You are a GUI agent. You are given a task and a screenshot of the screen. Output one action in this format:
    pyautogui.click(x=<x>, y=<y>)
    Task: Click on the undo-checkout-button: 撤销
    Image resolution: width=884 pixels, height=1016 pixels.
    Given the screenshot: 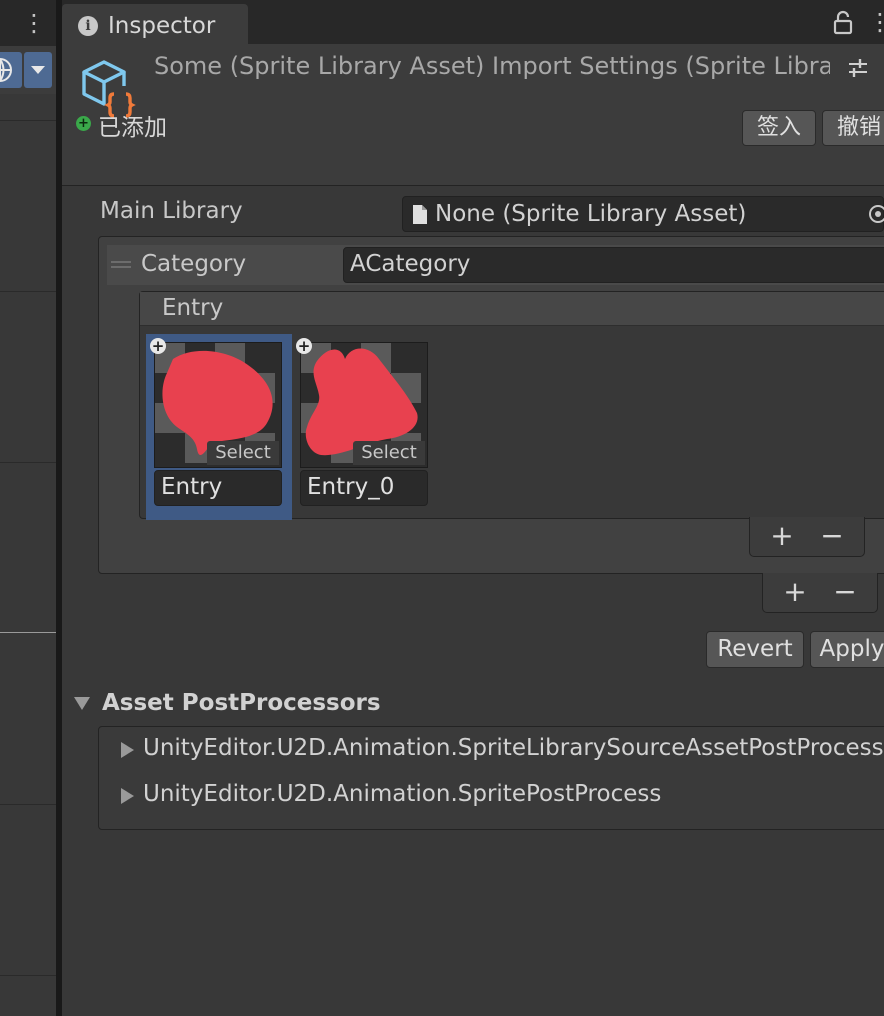 What is the action you would take?
    pyautogui.click(x=853, y=128)
    